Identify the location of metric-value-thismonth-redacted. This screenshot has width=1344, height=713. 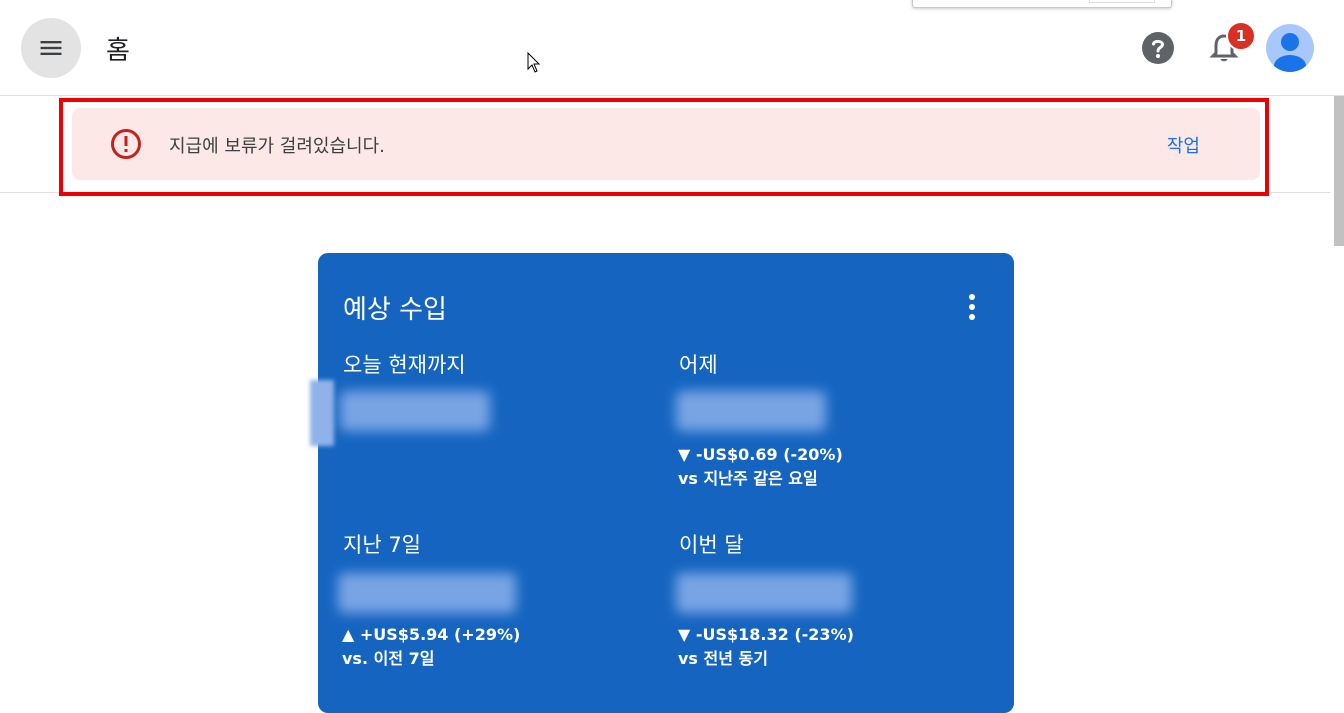
(764, 593).